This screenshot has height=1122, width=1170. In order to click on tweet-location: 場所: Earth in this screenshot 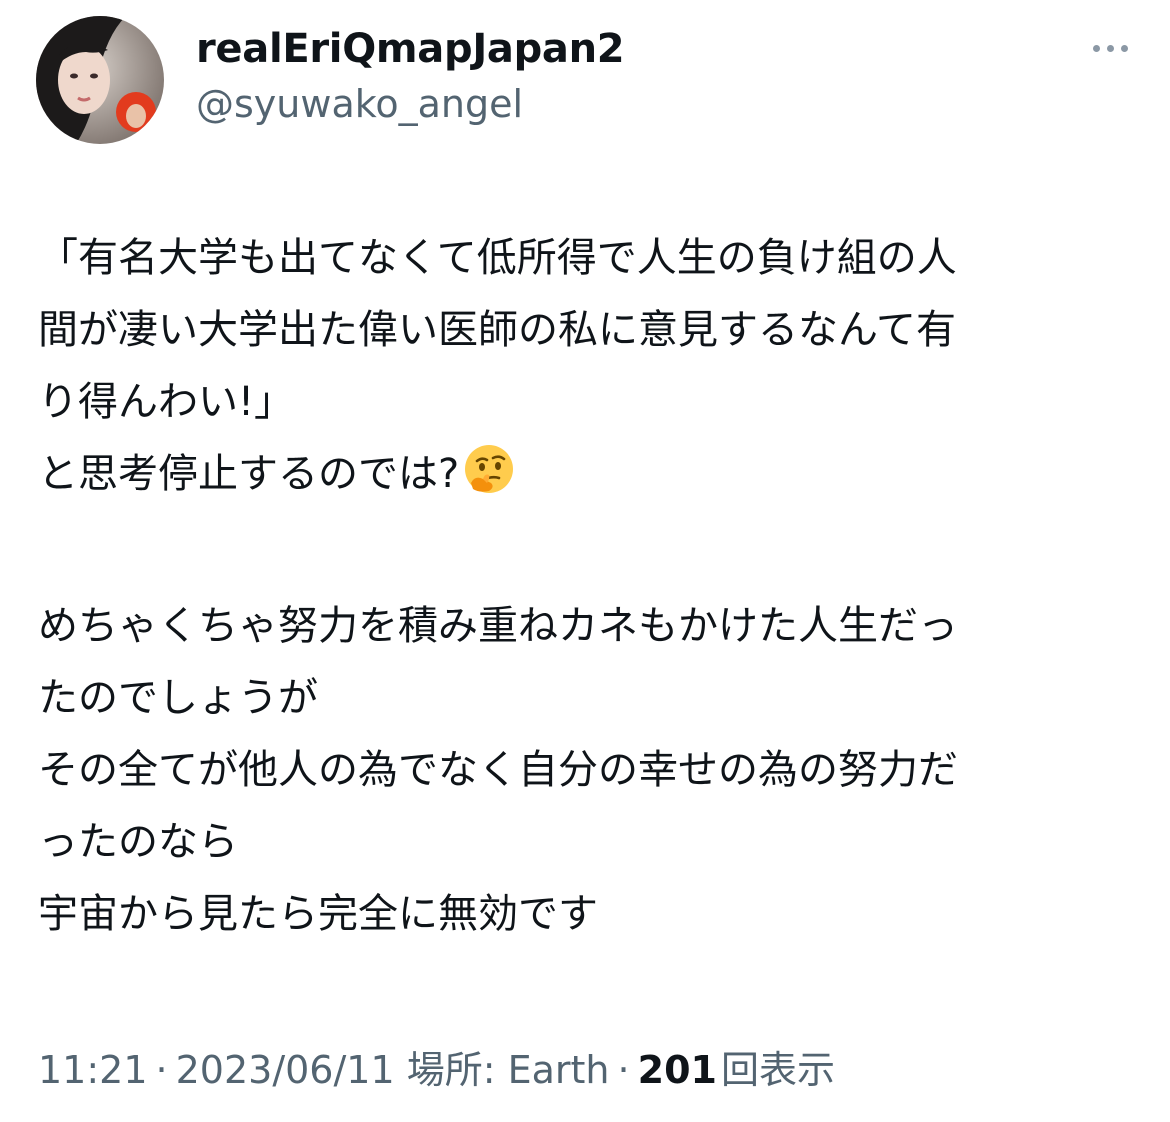, I will do `click(508, 1070)`.